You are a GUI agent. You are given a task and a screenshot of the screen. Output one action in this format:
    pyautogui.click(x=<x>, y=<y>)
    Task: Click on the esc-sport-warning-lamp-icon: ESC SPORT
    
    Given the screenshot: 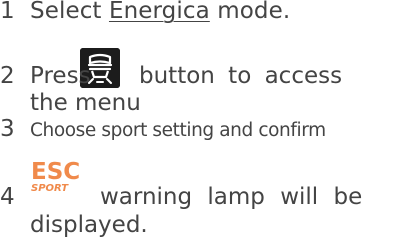 What is the action you would take?
    pyautogui.click(x=60, y=180)
    